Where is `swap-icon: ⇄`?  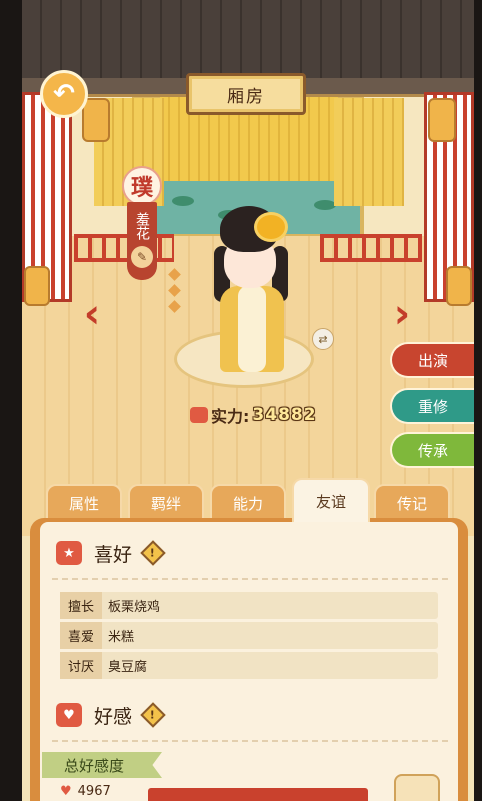
swap-icon: ⇄ is located at coordinates (323, 339).